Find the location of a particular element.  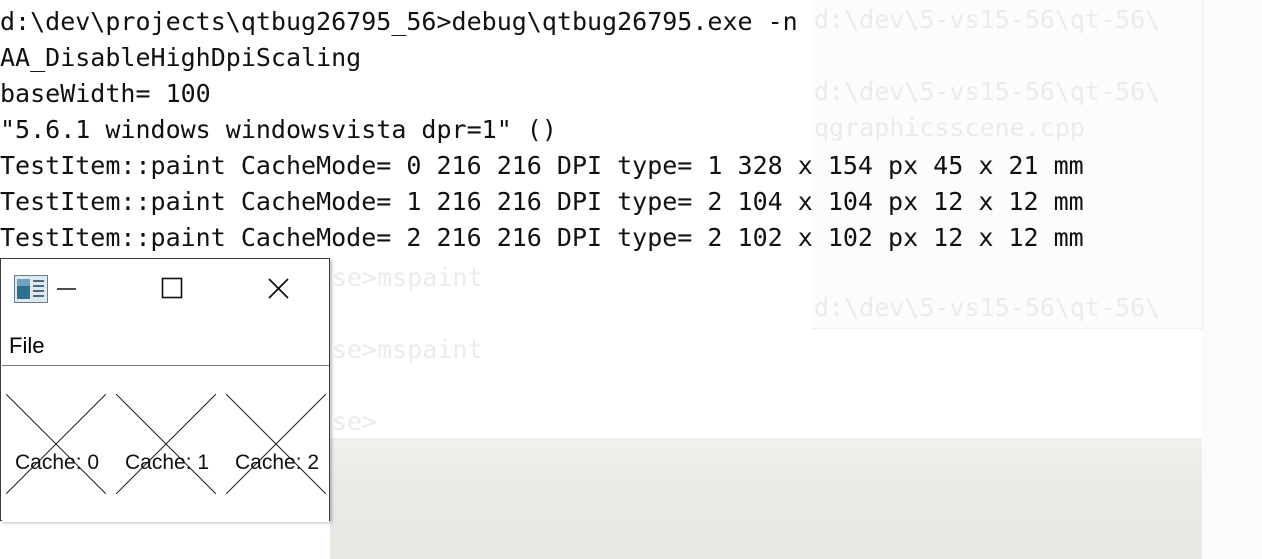

console-line: AA_DisableHighDpiScaling is located at coordinates (181, 57).